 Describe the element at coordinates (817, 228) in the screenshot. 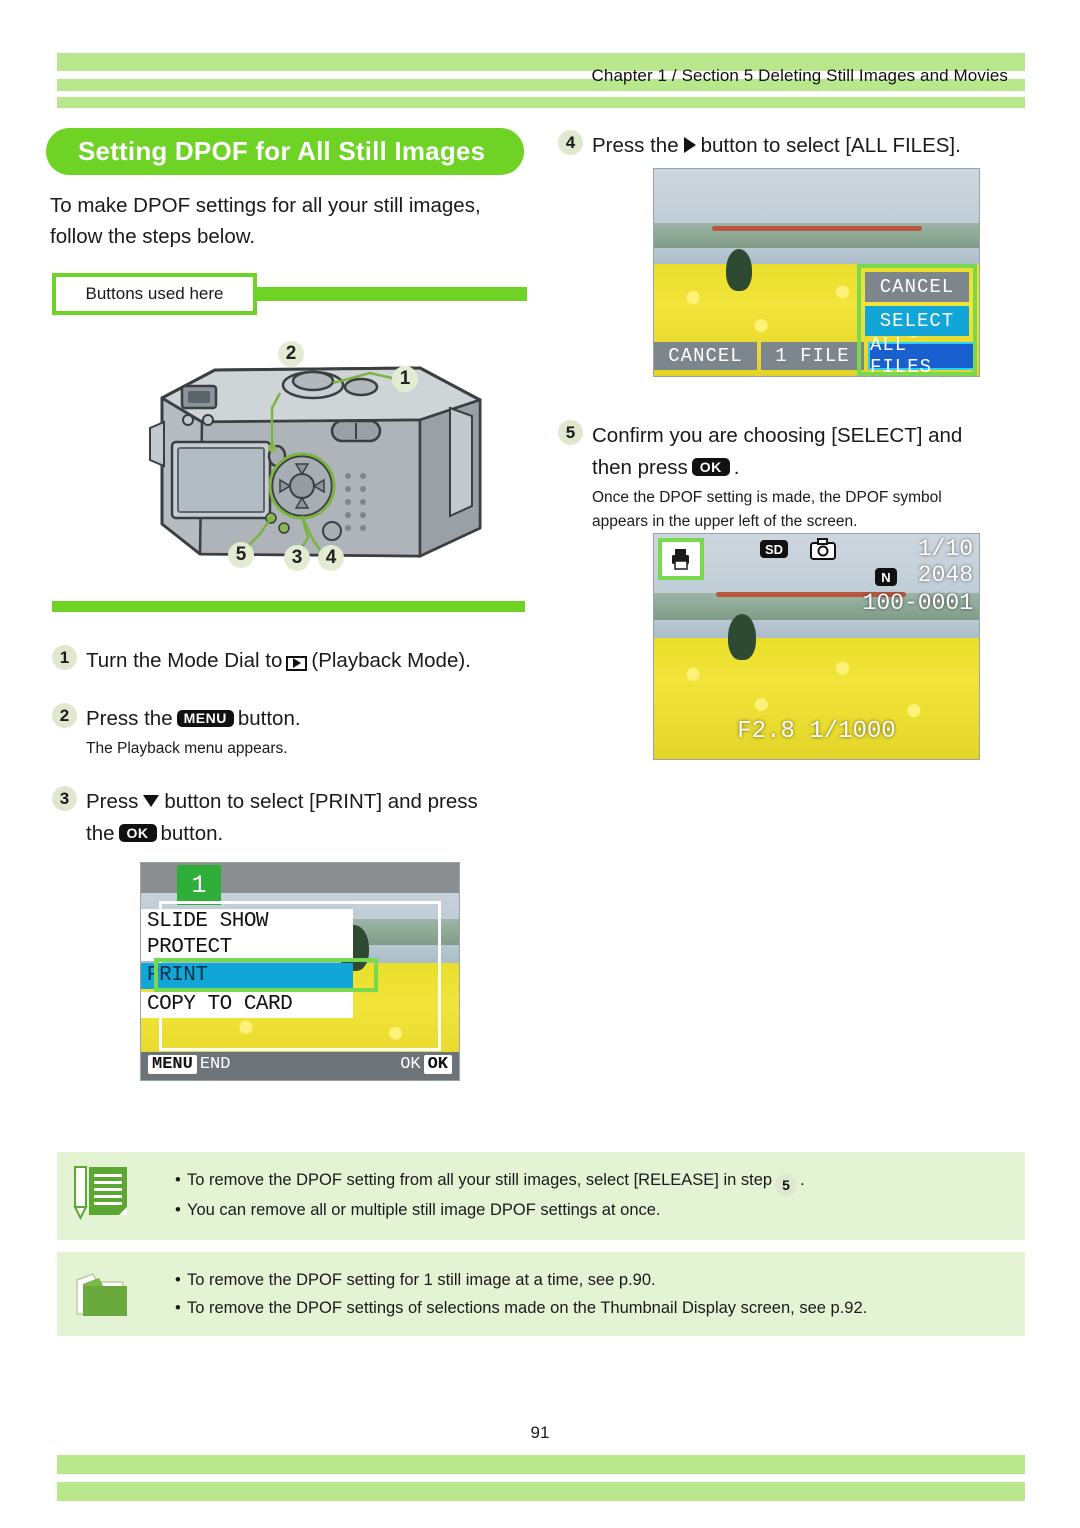

I see `lcd-all-bridge` at that location.